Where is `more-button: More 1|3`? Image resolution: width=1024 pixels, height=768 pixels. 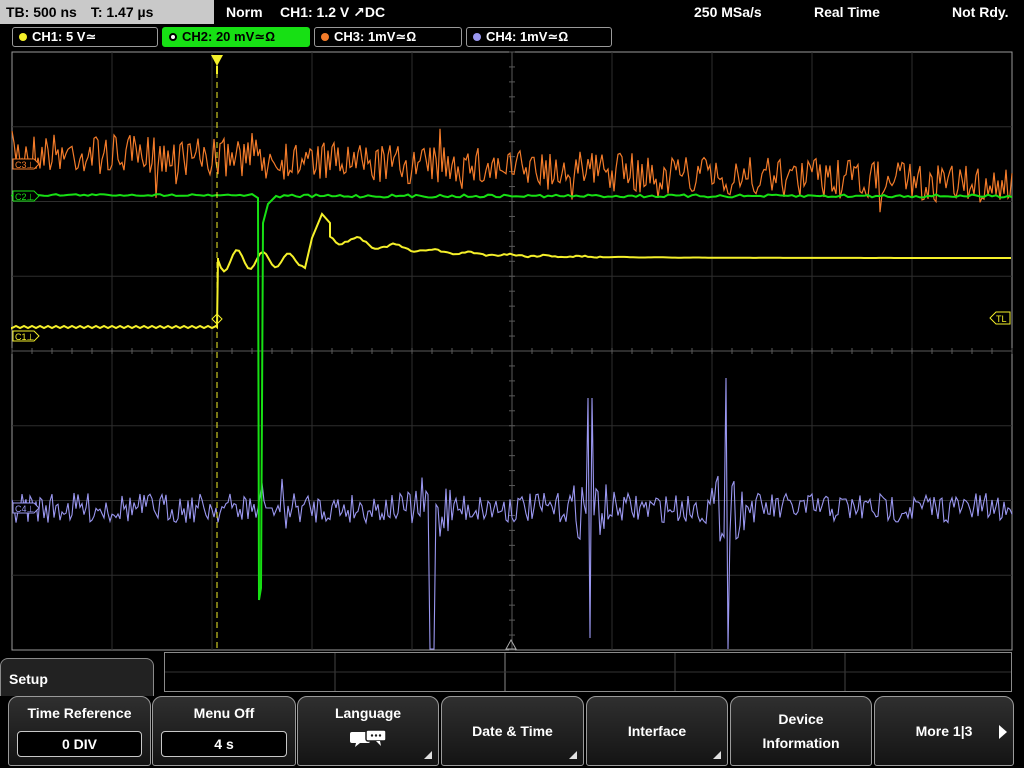
more-button: More 1|3 is located at coordinates (944, 731).